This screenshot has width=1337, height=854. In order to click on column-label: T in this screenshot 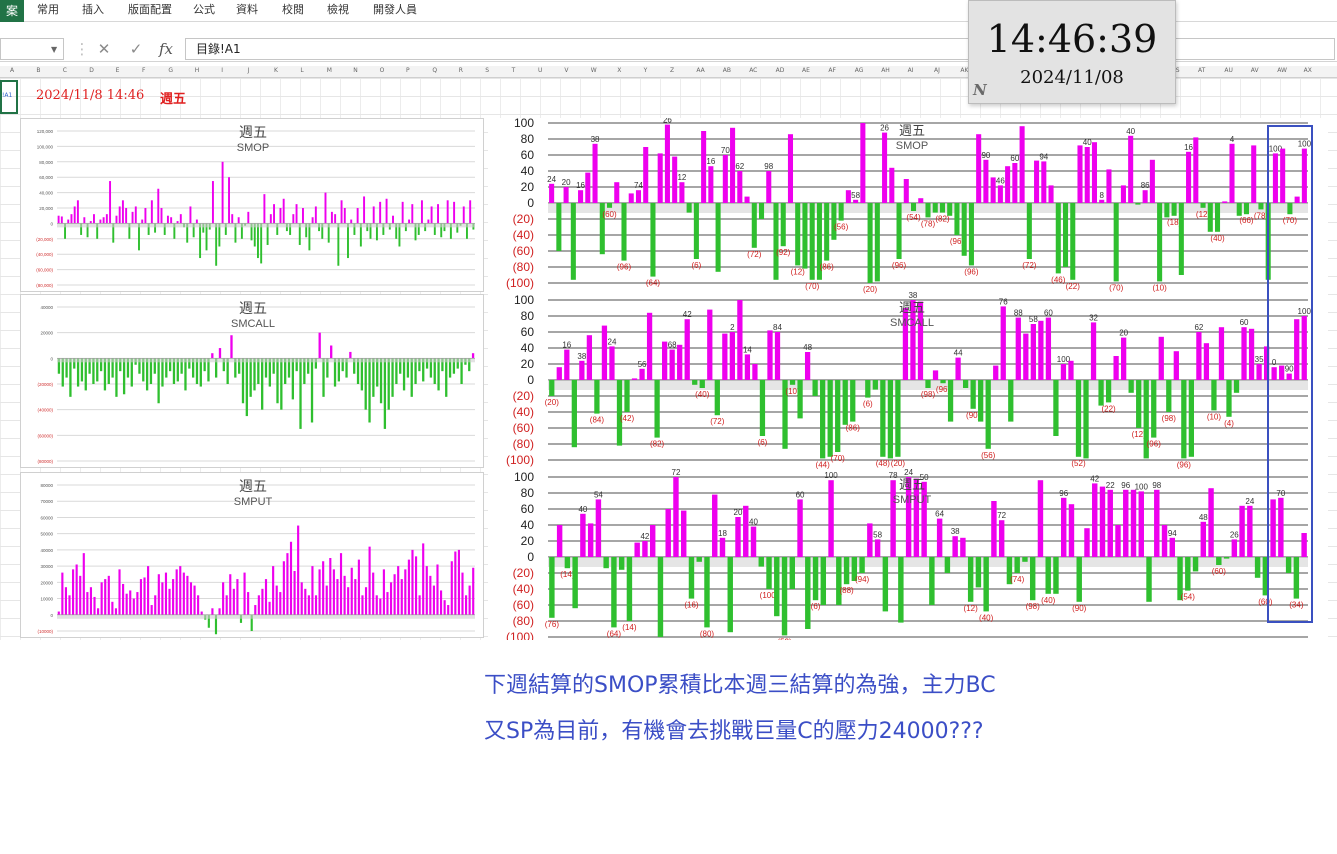, I will do `click(514, 70)`.